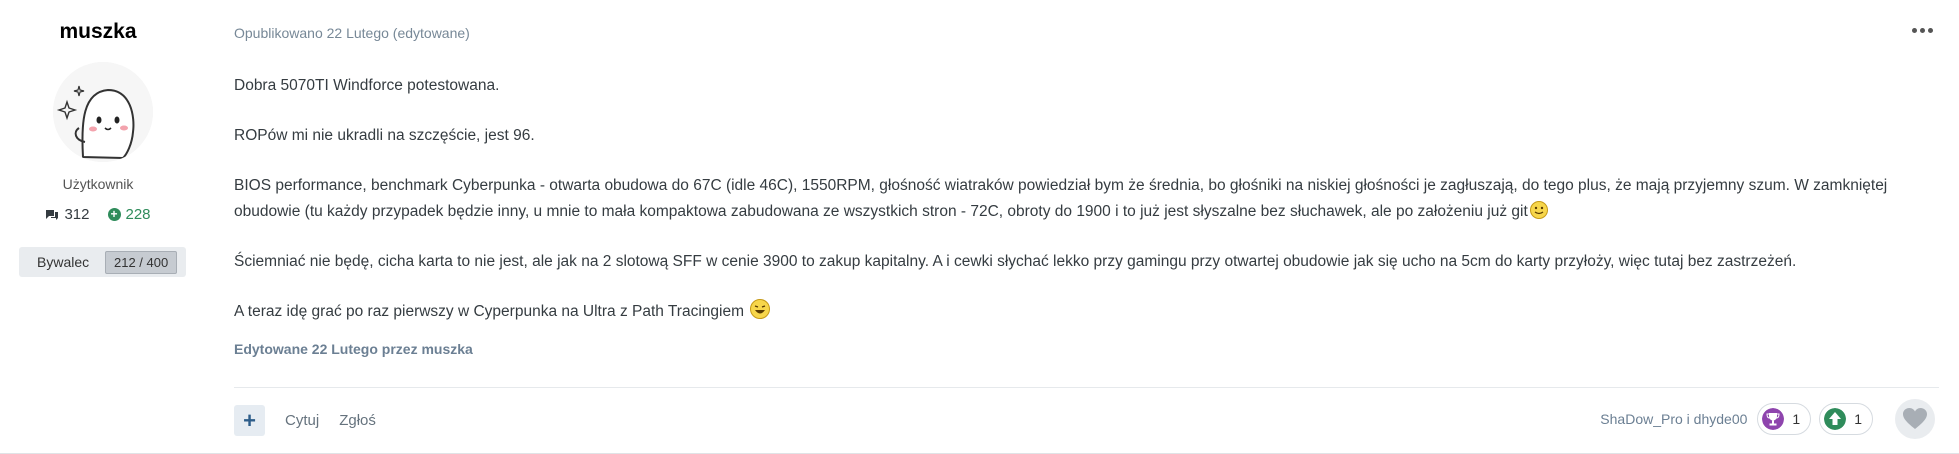 The height and width of the screenshot is (454, 1959). What do you see at coordinates (1923, 30) in the screenshot?
I see `more-options-icon` at bounding box center [1923, 30].